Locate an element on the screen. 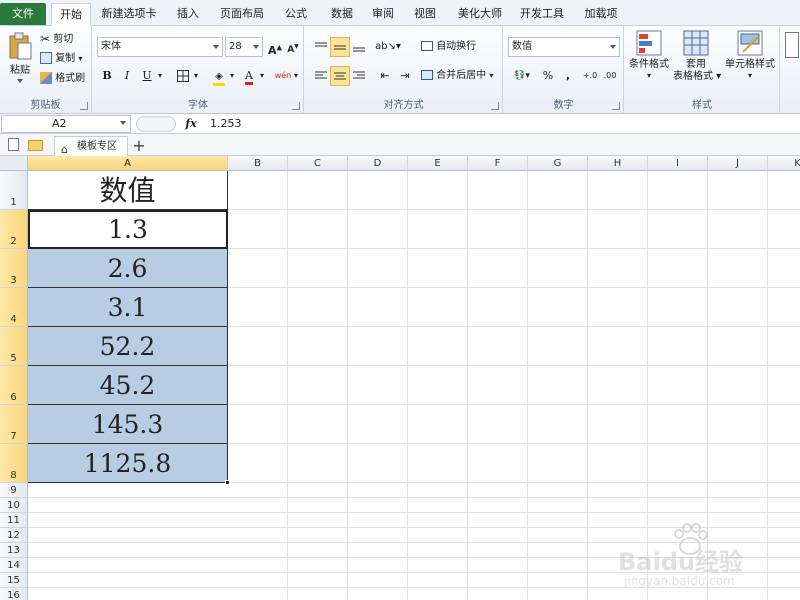  column-header-h: H is located at coordinates (618, 163).